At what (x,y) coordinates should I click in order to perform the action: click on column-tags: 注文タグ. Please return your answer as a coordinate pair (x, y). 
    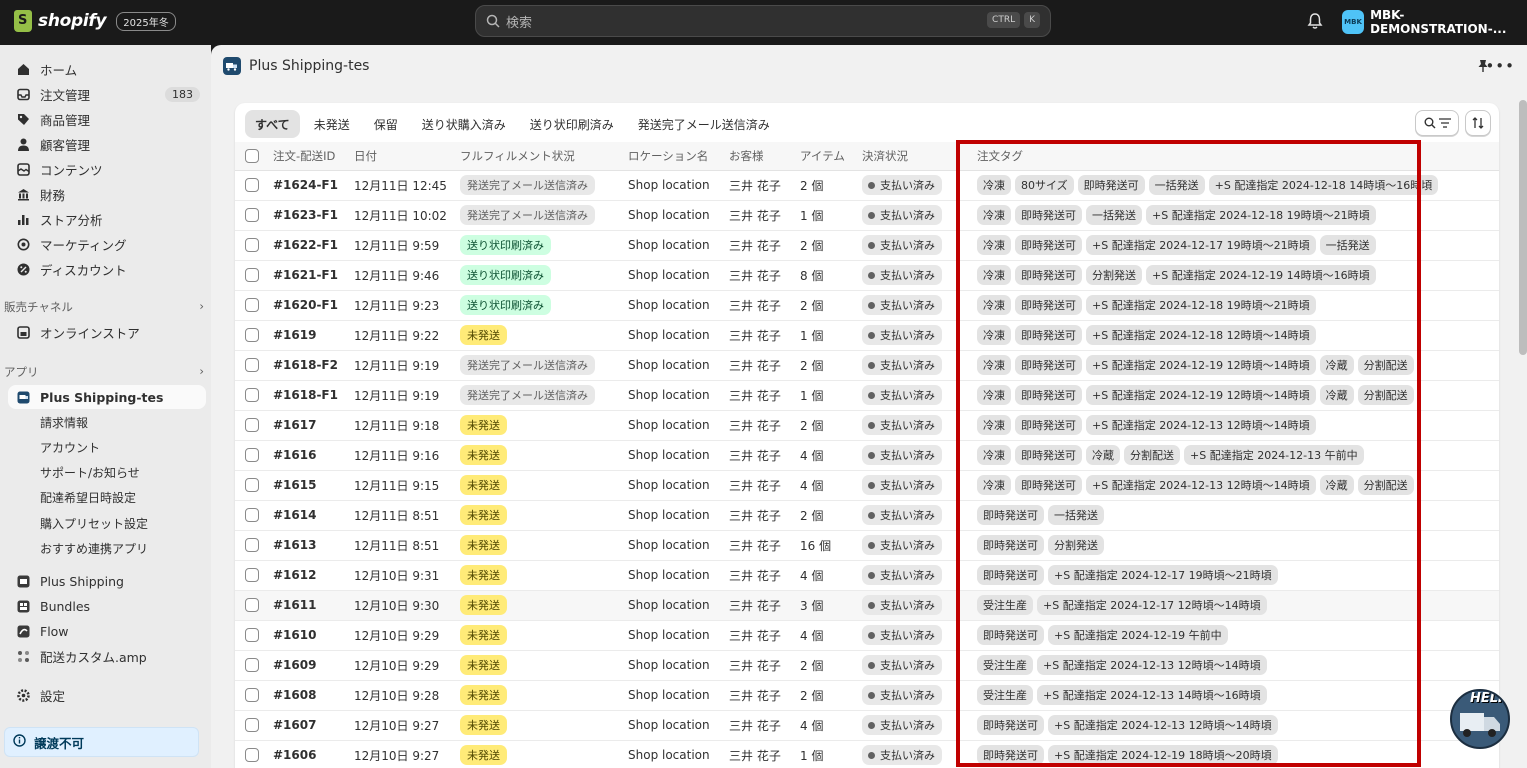
    Looking at the image, I should click on (1233, 156).